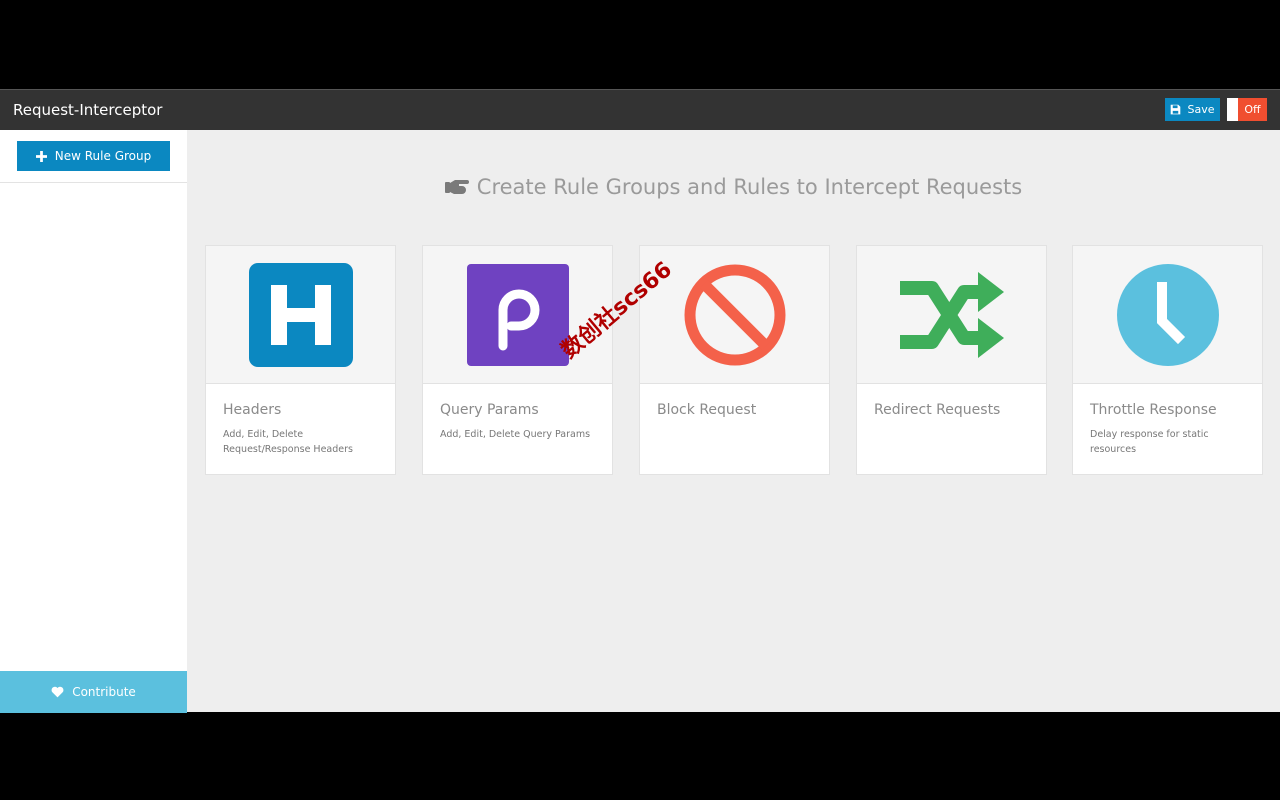 This screenshot has height=800, width=1280. I want to click on shuffle-icon, so click(951, 314).